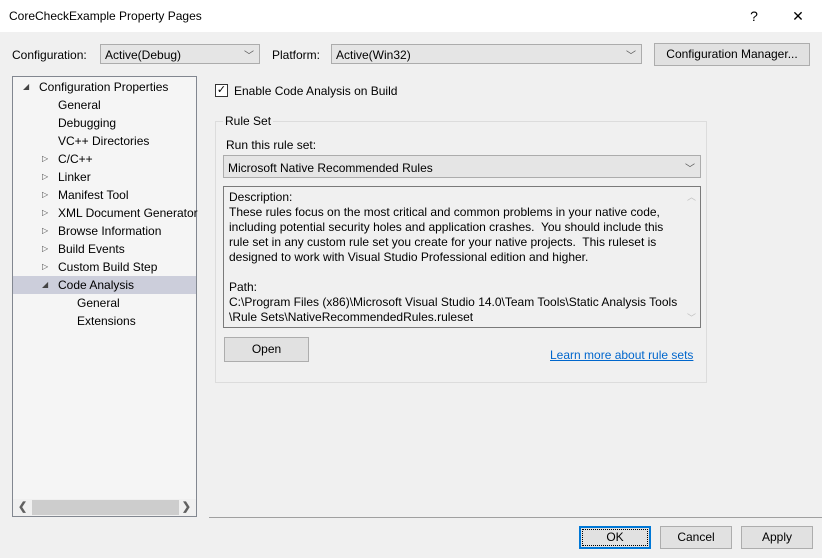 The image size is (822, 558). I want to click on platform-label: Platform:, so click(296, 55).